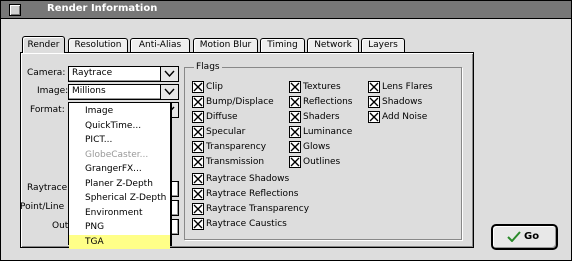 This screenshot has height=261, width=572. Describe the element at coordinates (532, 236) in the screenshot. I see `go-label: Go` at that location.